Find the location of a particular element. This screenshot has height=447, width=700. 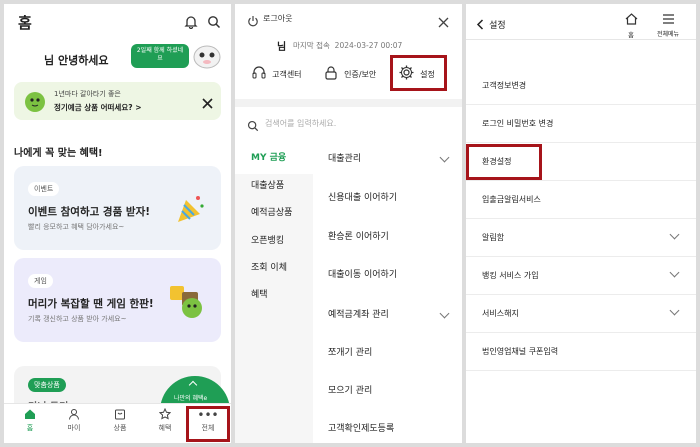

quick-customer-center: 고객센터 is located at coordinates (276, 75).